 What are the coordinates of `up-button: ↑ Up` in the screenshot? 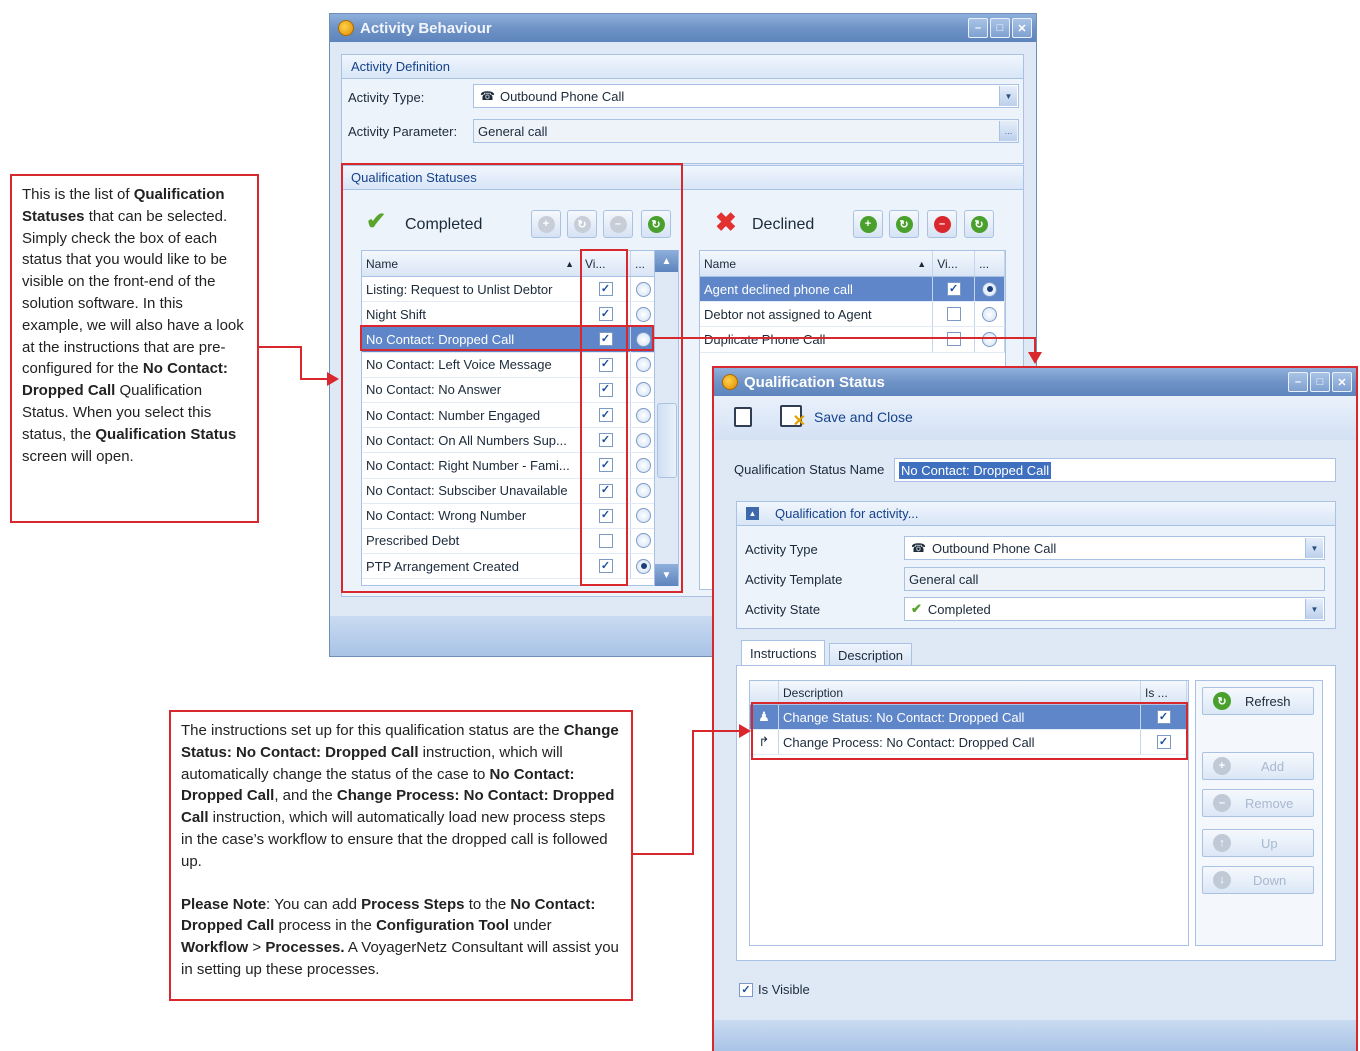 It's located at (1258, 843).